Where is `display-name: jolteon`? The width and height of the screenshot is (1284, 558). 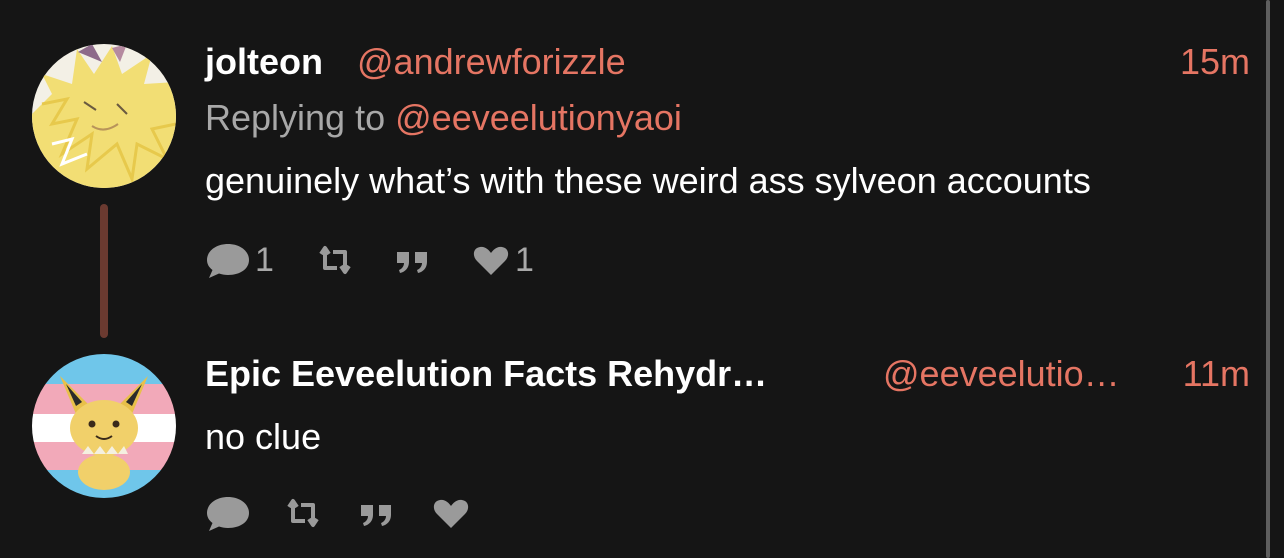 display-name: jolteon is located at coordinates (264, 62).